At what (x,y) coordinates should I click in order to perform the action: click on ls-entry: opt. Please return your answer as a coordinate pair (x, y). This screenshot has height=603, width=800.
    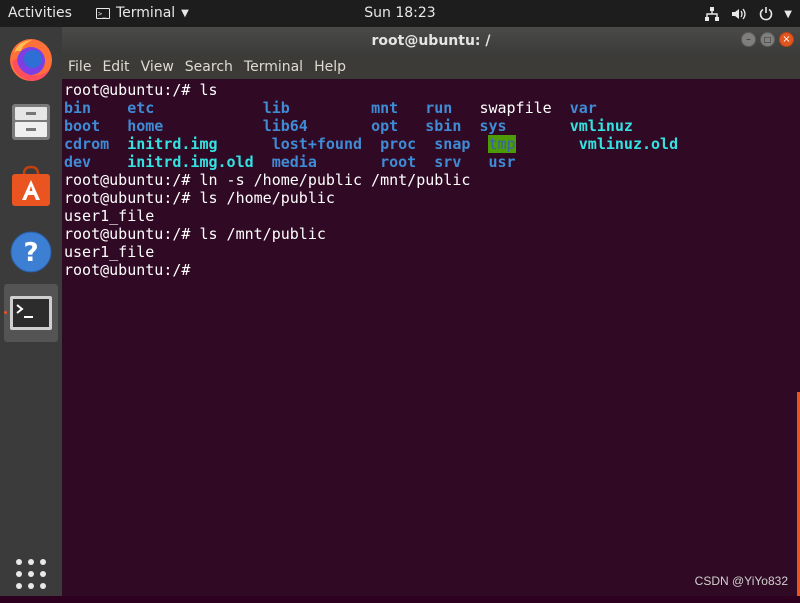
    Looking at the image, I should click on (385, 126).